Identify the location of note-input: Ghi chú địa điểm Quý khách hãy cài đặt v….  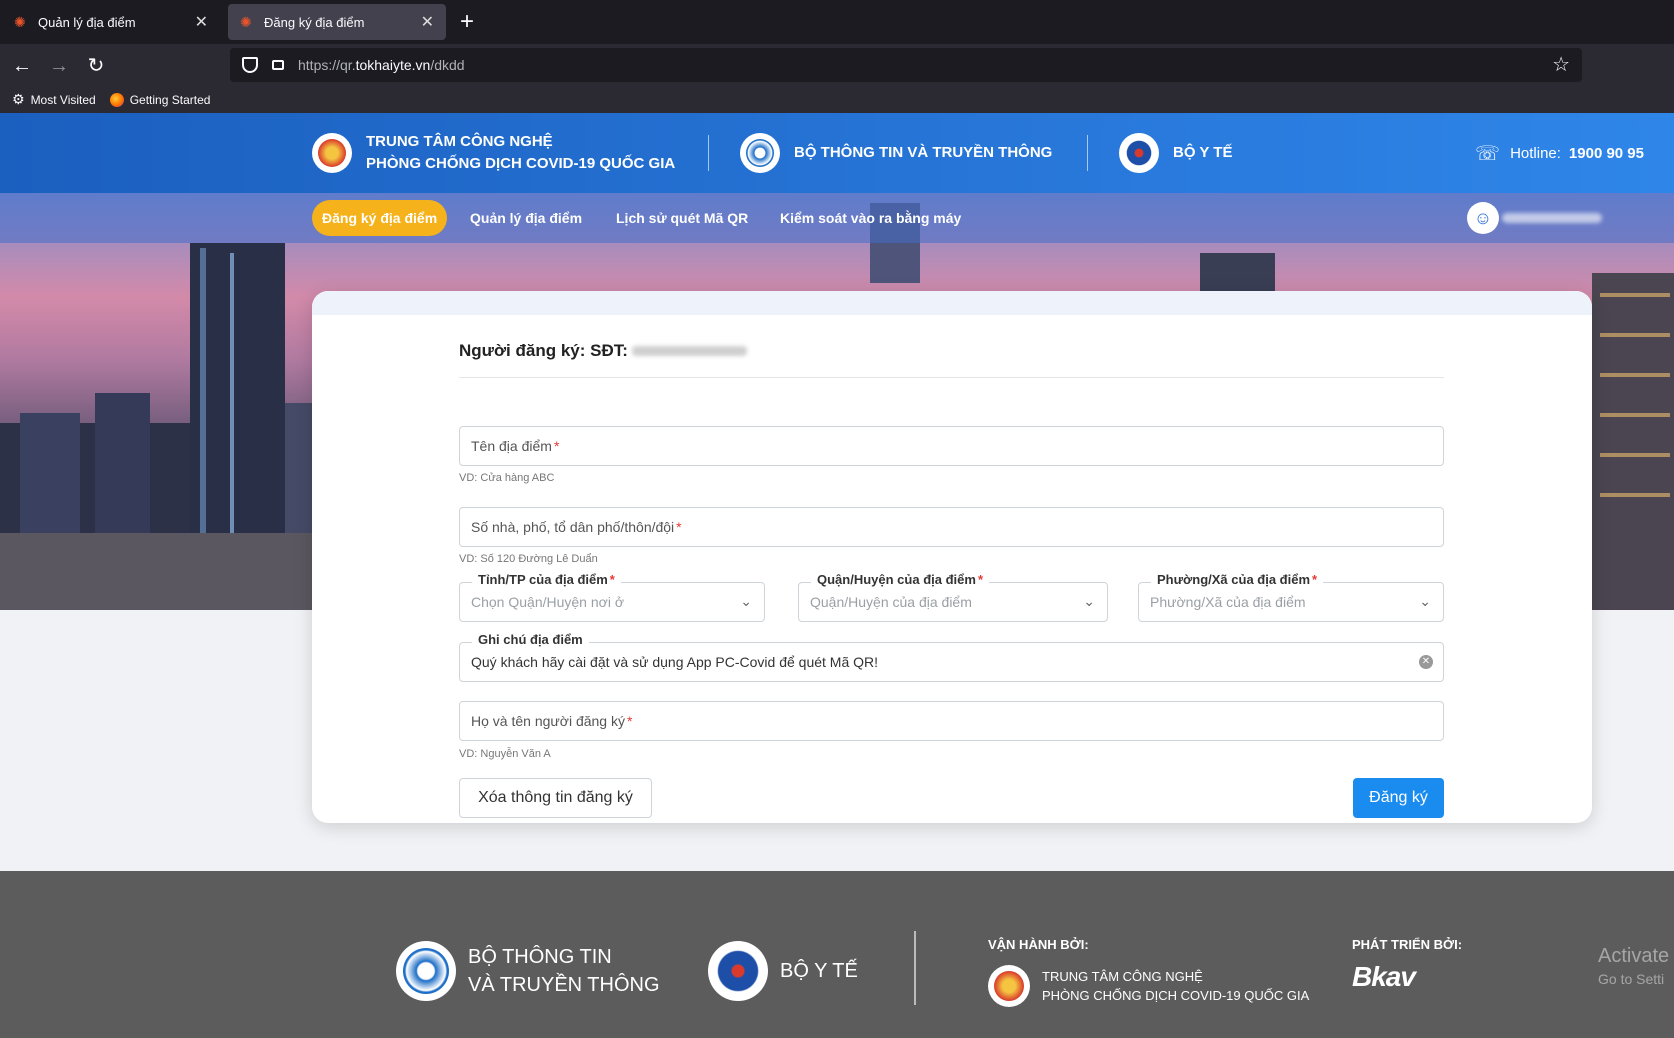
(951, 657).